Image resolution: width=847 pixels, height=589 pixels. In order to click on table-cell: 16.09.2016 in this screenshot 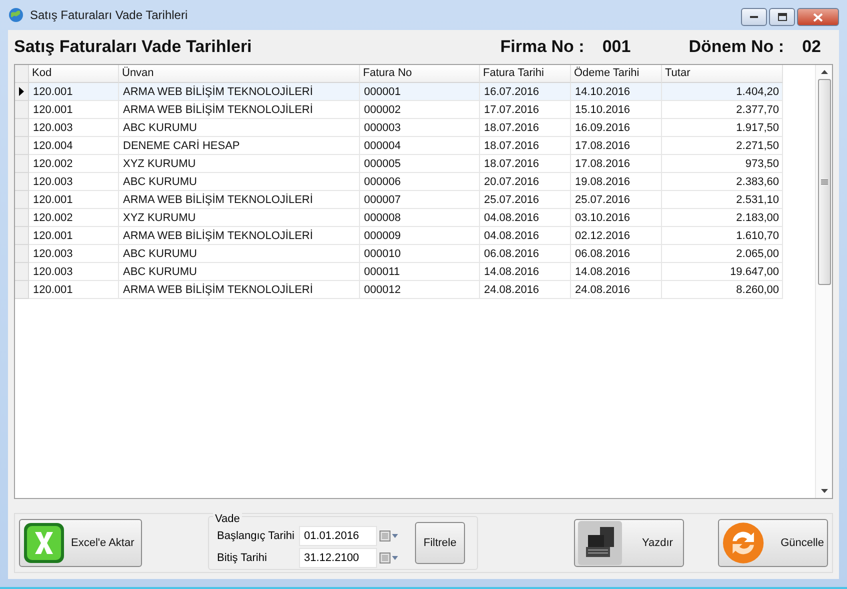, I will do `click(616, 127)`.